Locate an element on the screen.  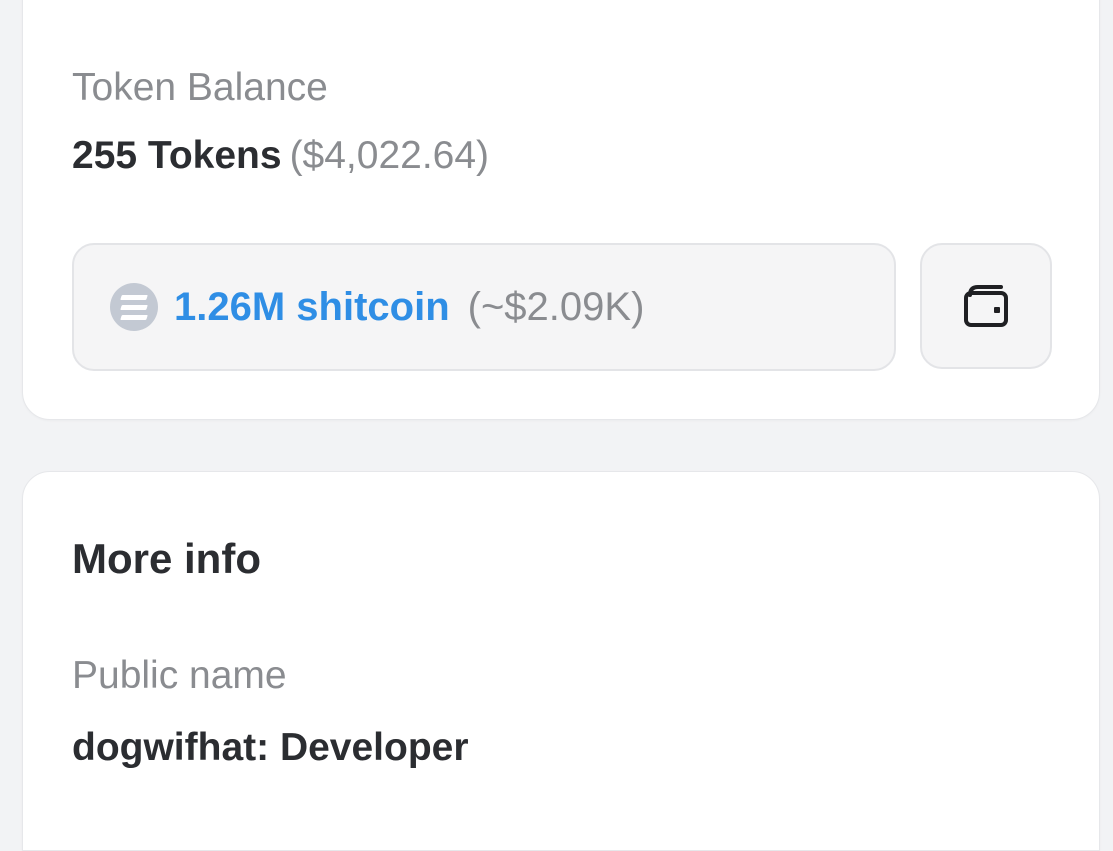
wallet-button is located at coordinates (986, 306).